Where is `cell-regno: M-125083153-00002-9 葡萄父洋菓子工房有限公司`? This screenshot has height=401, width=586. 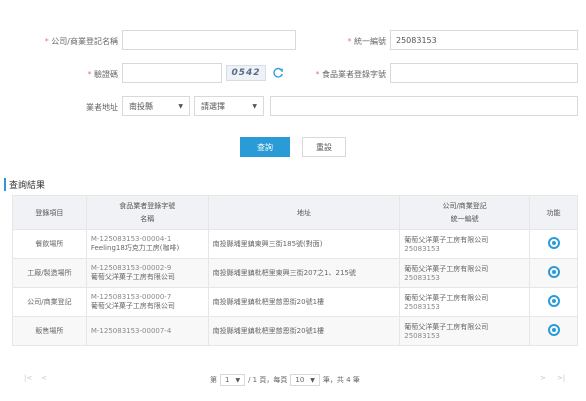 cell-regno: M-125083153-00002-9 葡萄父洋菓子工房有限公司 is located at coordinates (147, 273).